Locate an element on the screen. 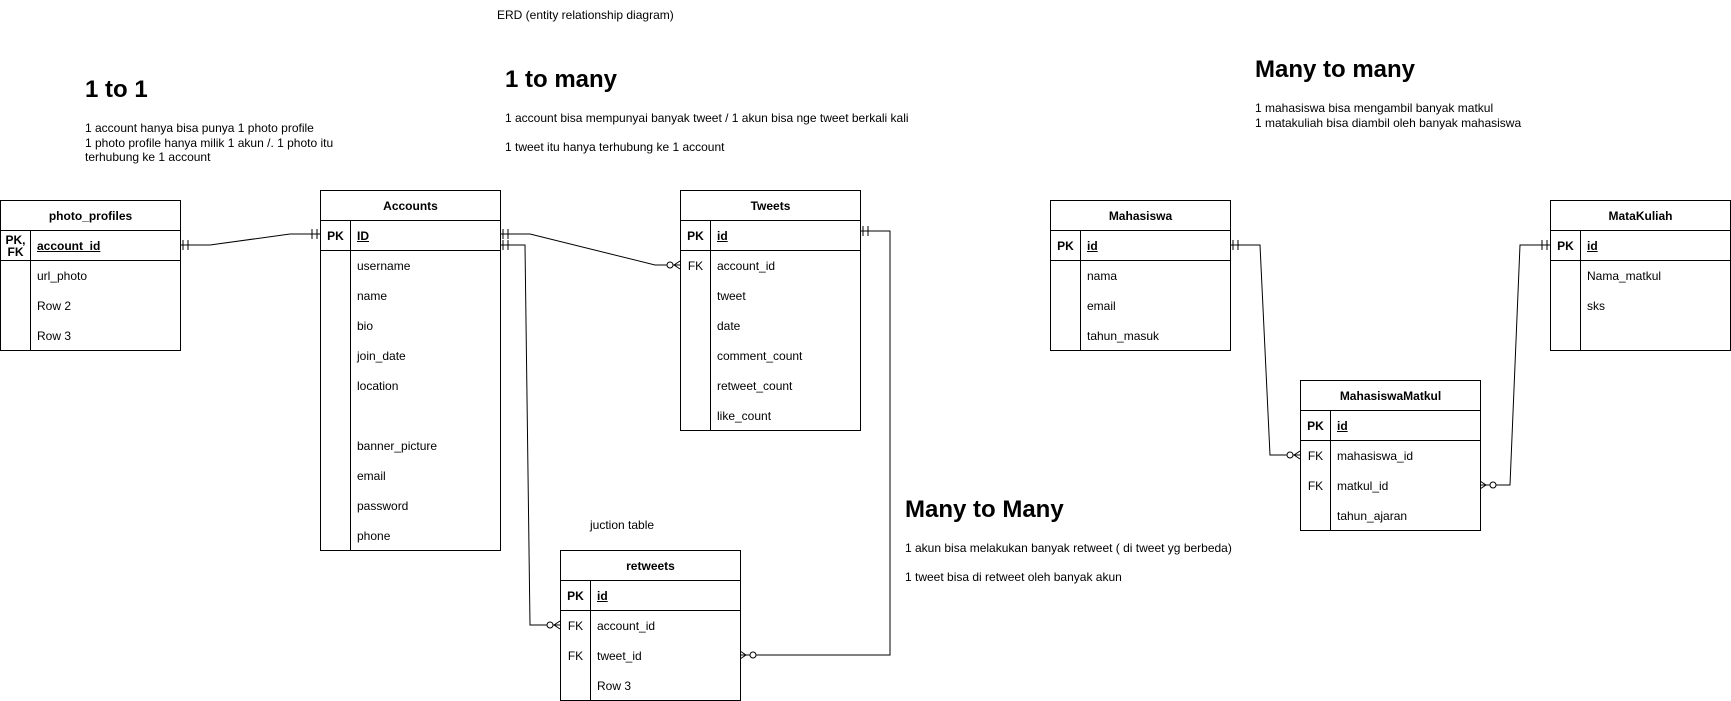  pk-row: PK ID is located at coordinates (410, 236).